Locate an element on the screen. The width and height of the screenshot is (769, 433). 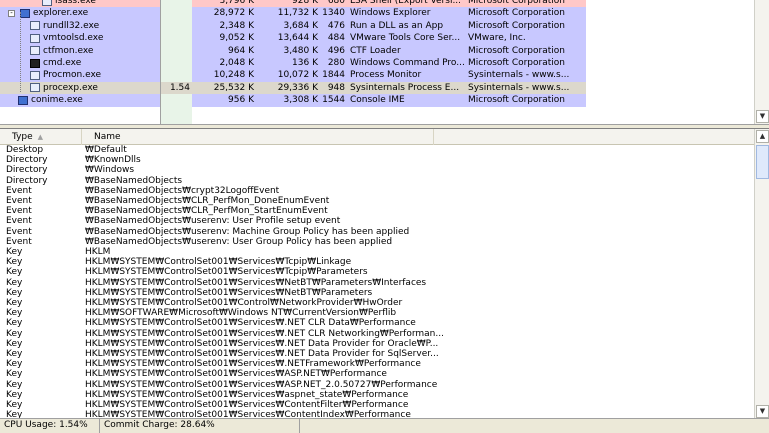
process-working-set: 10,072 K is located at coordinates (297, 75).